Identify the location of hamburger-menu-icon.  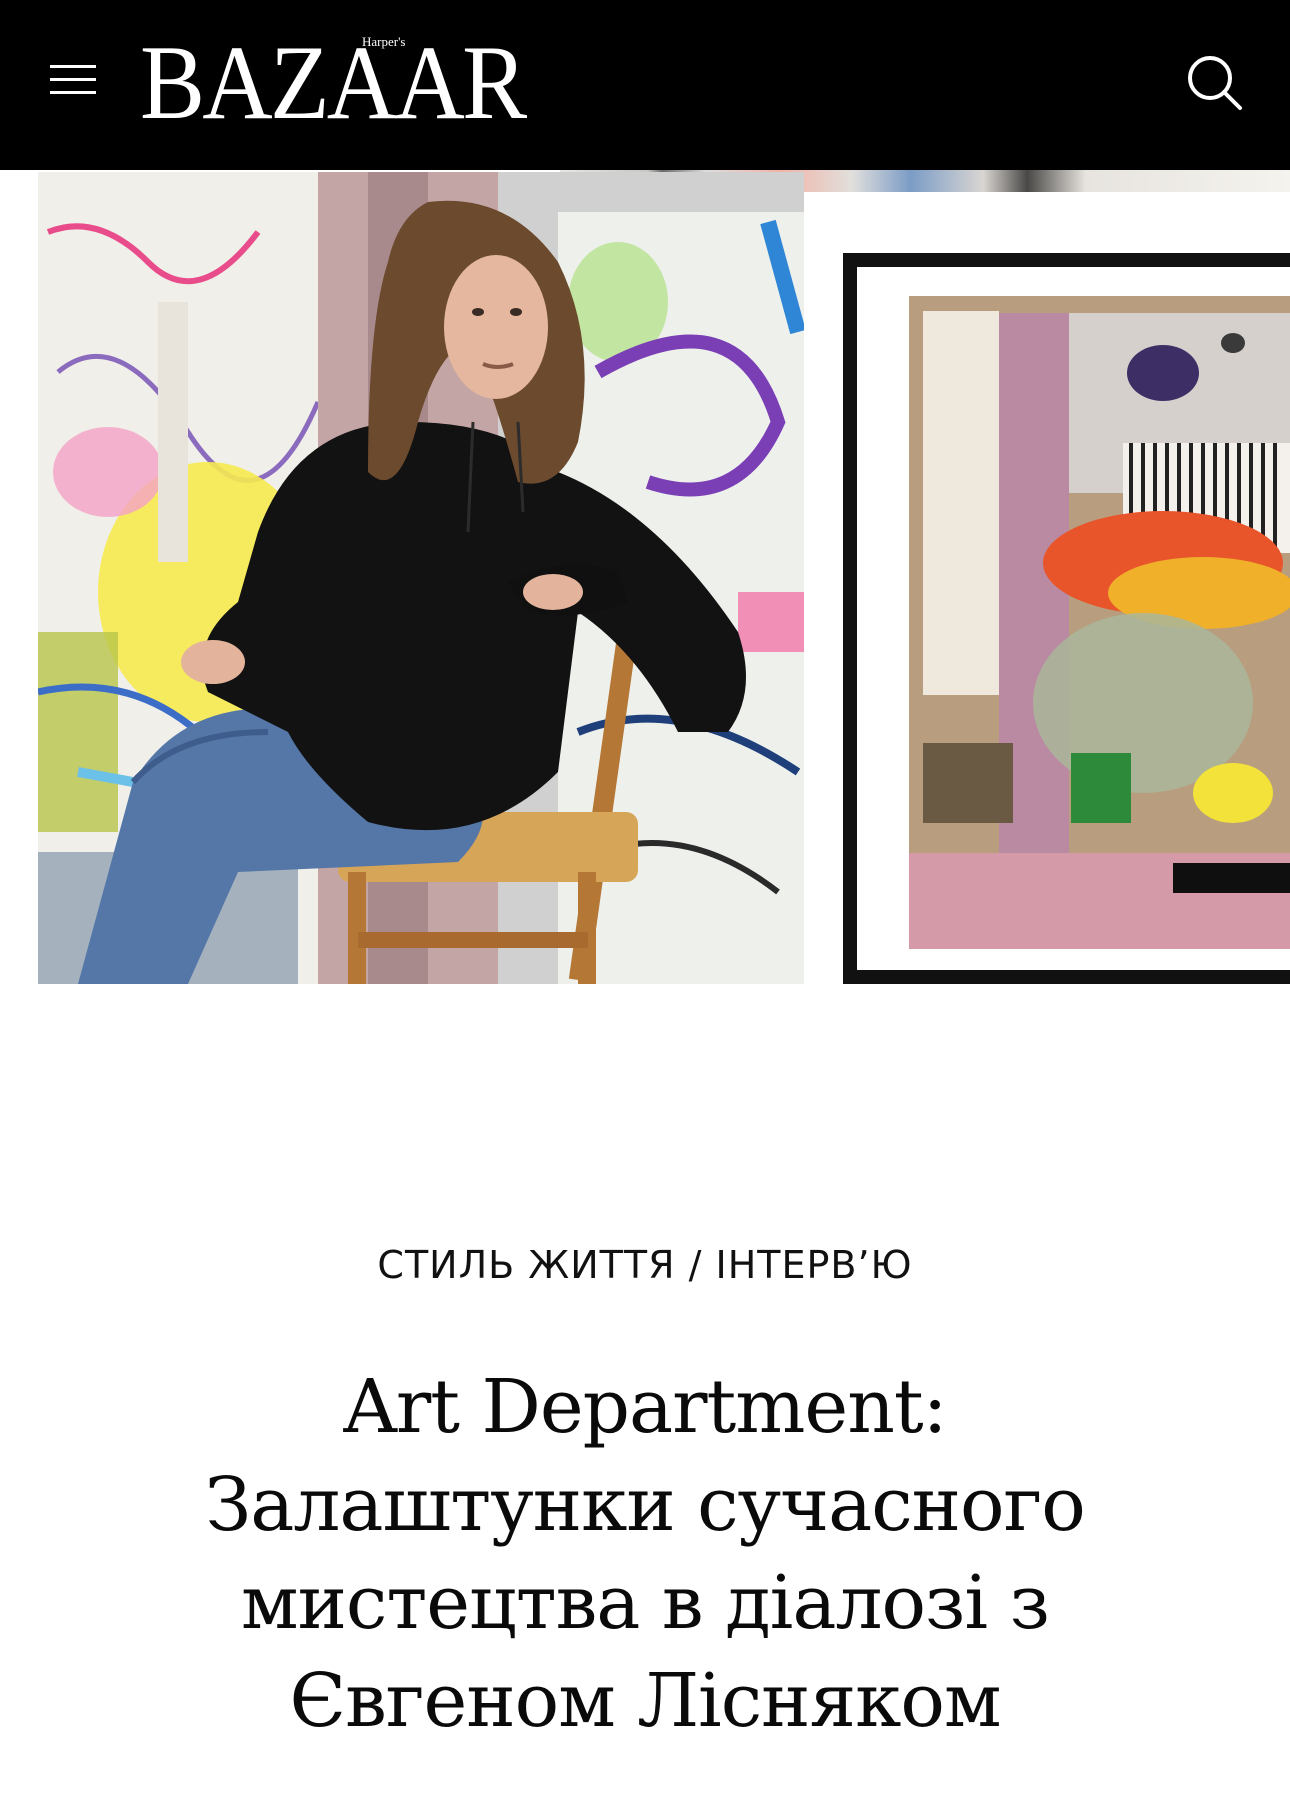
(74, 79).